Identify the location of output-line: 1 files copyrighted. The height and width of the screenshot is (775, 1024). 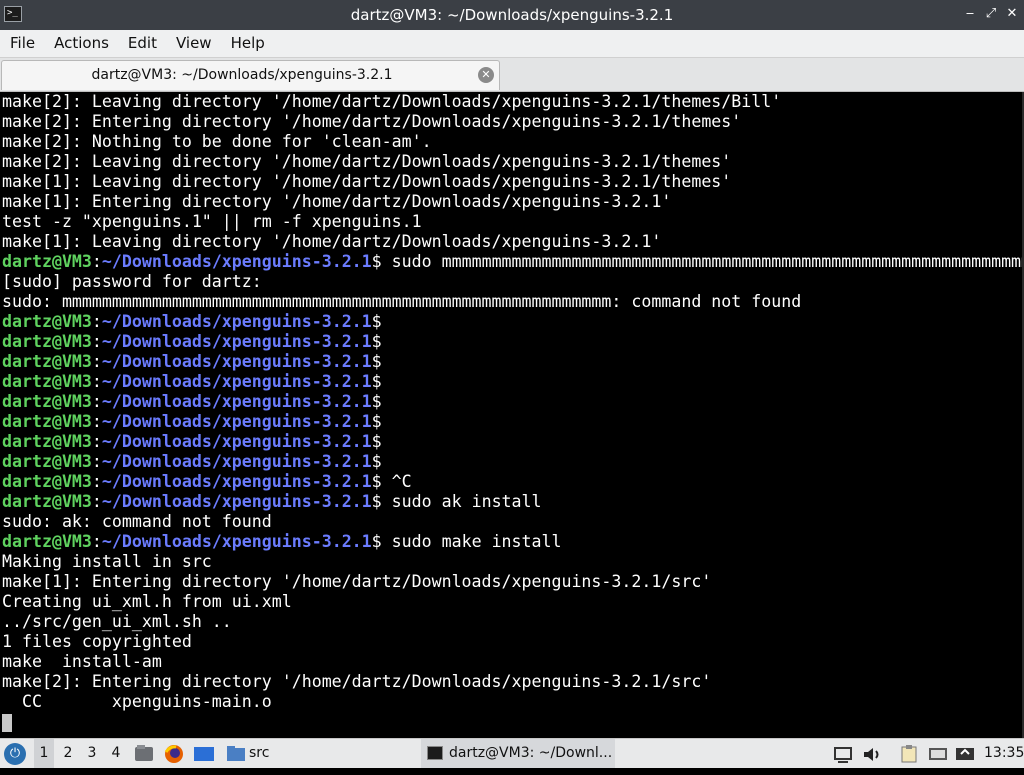
(97, 641).